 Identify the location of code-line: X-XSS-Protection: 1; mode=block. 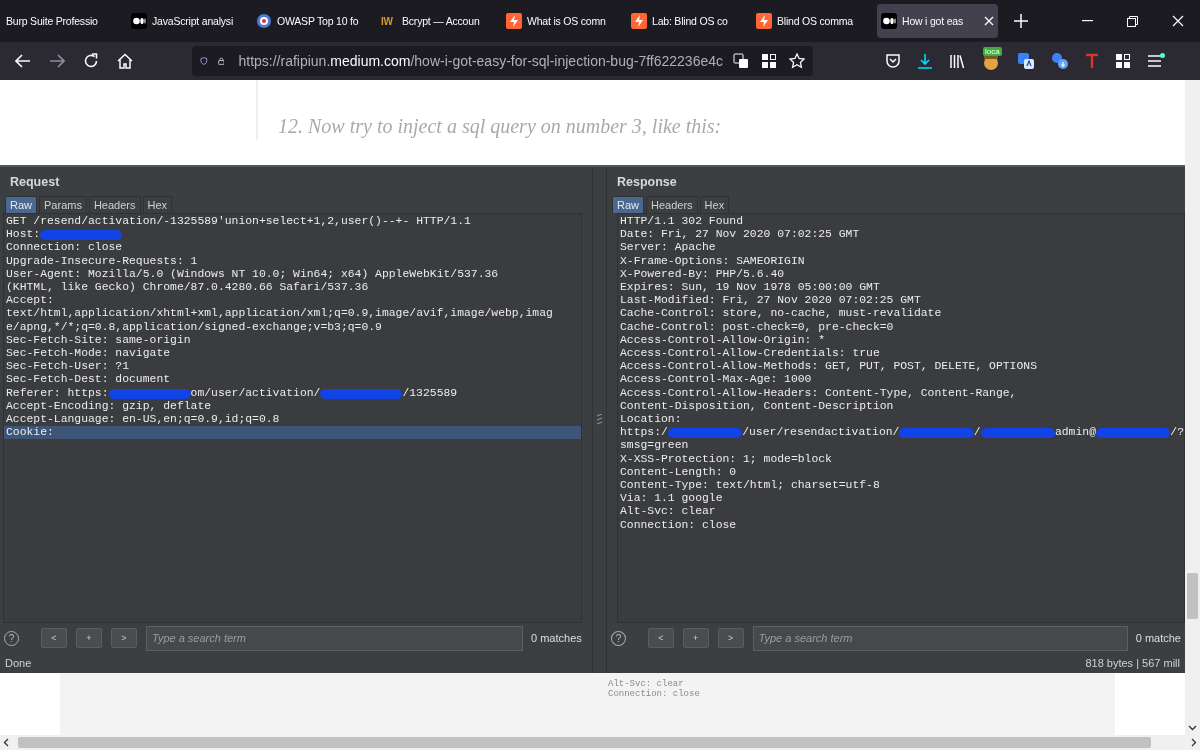
(726, 459).